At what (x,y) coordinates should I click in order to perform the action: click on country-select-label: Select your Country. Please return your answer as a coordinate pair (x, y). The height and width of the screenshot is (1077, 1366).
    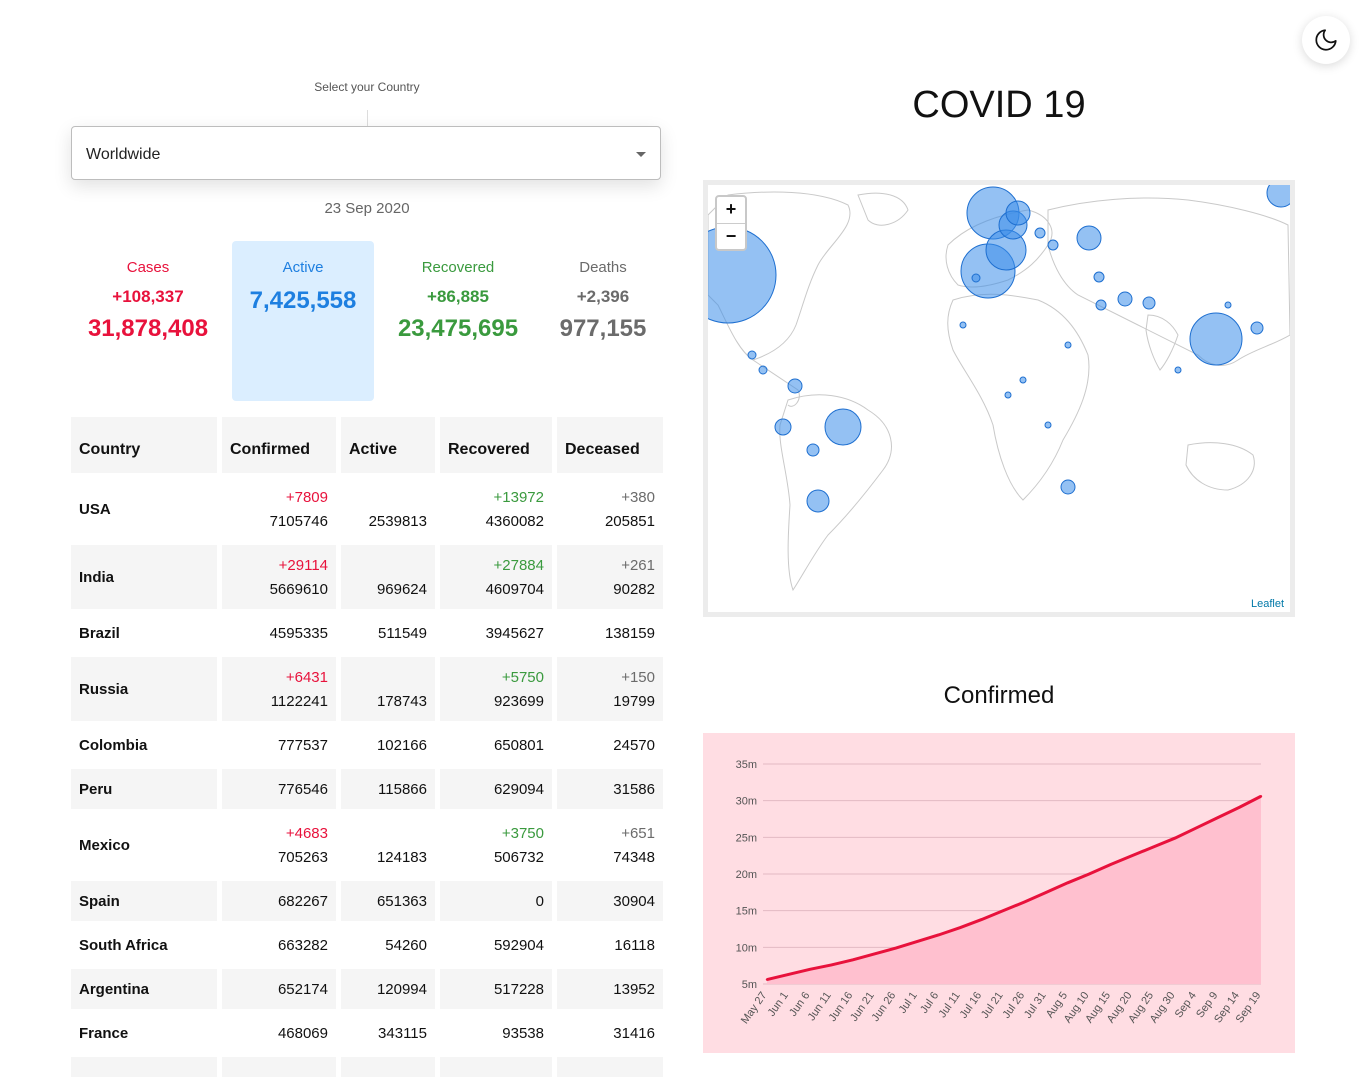
    Looking at the image, I should click on (367, 87).